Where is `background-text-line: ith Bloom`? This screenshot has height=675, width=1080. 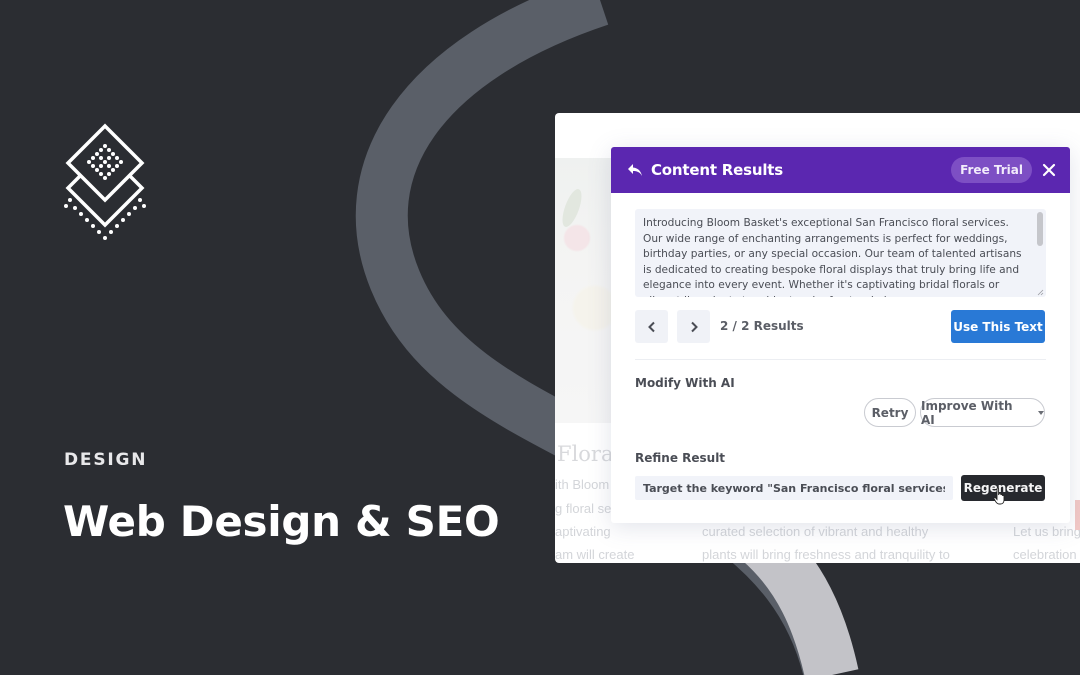 background-text-line: ith Bloom is located at coordinates (582, 484).